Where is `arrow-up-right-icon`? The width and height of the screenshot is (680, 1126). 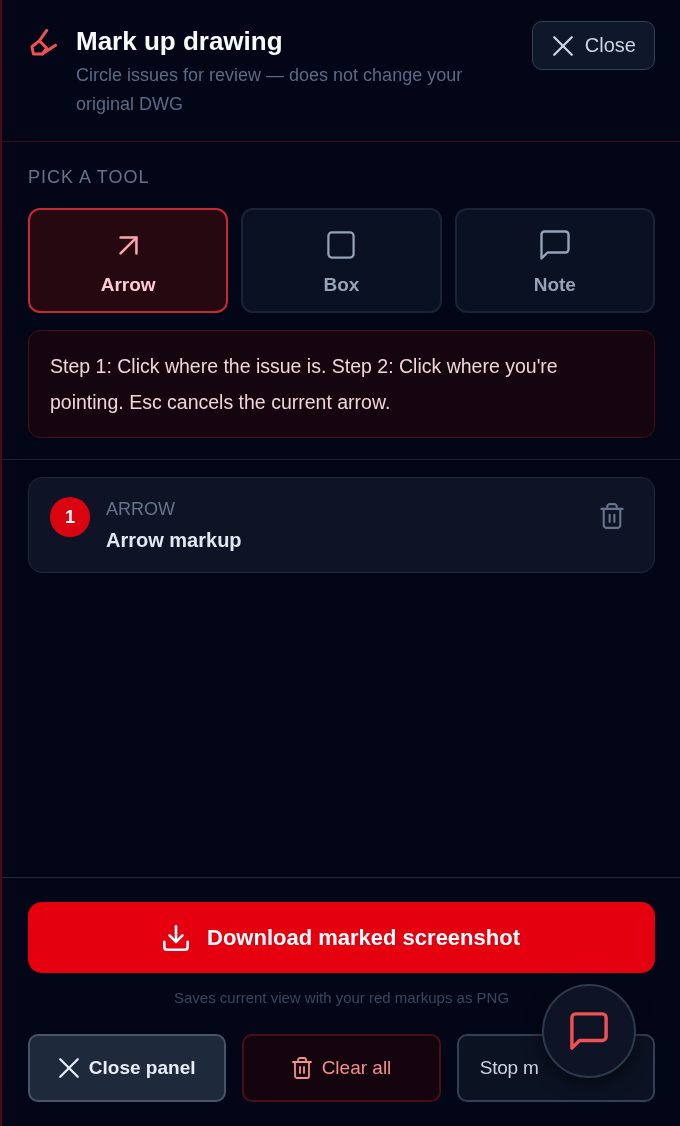 arrow-up-right-icon is located at coordinates (128, 245).